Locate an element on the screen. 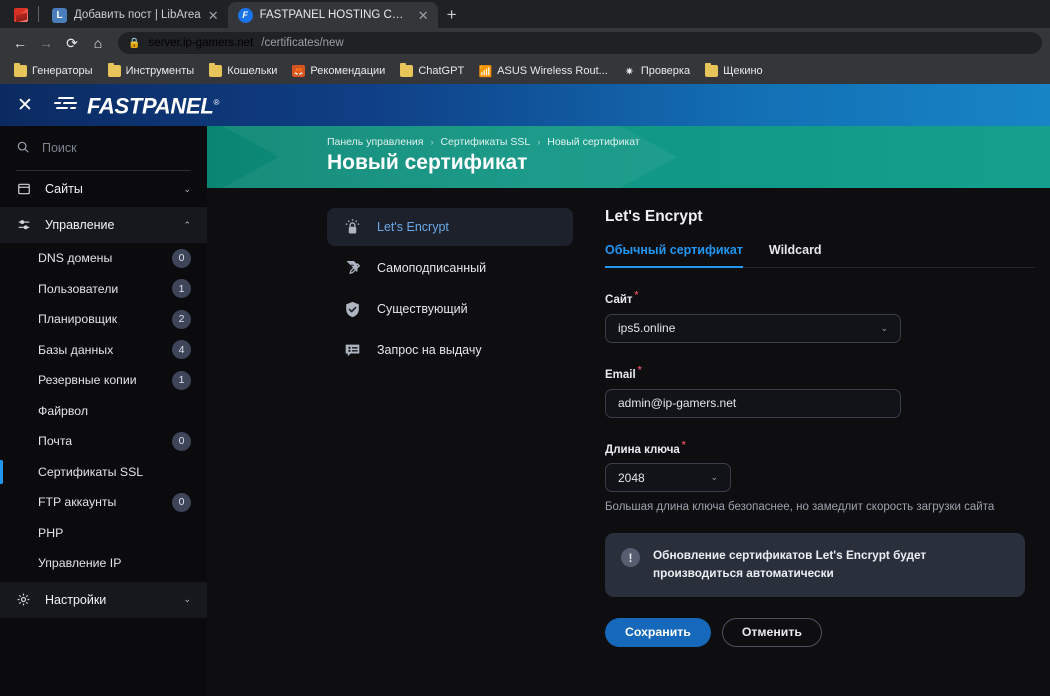 The image size is (1050, 696). registered-mark: ® is located at coordinates (216, 103).